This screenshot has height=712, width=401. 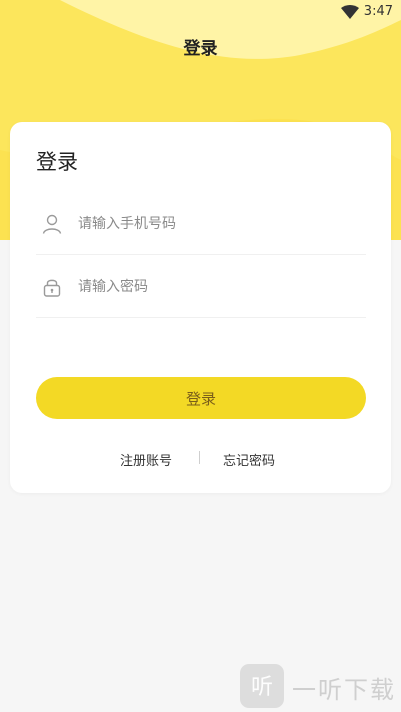 I want to click on login-button: 登录, so click(x=201, y=398).